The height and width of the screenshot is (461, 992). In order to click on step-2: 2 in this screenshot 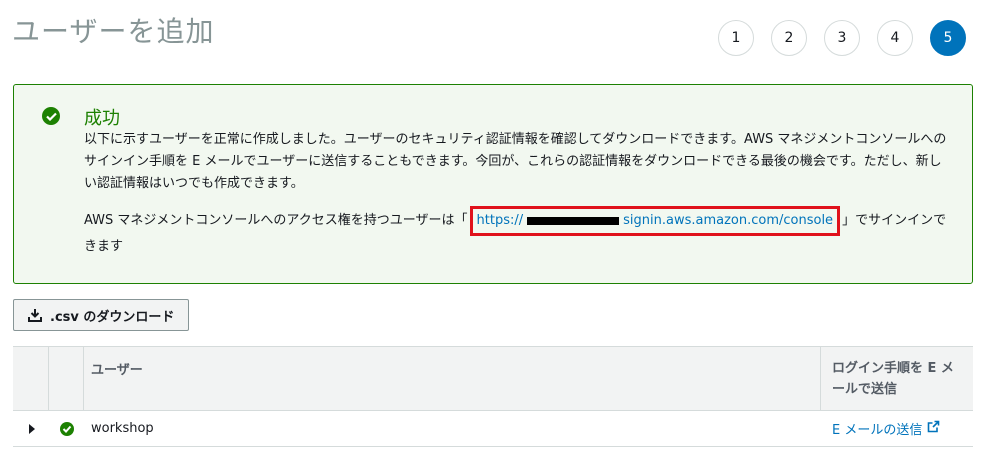, I will do `click(789, 38)`.